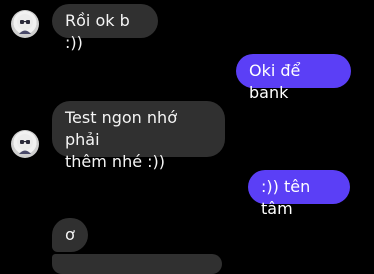 The width and height of the screenshot is (374, 274). I want to click on message-bubble-incoming: ơ, so click(70, 235).